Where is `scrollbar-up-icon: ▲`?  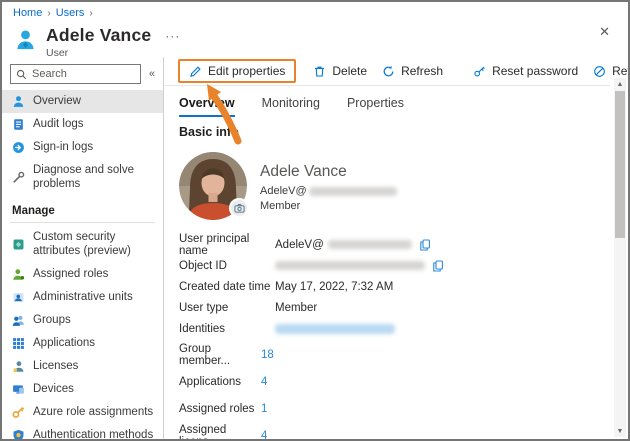 scrollbar-up-icon: ▲ is located at coordinates (620, 84).